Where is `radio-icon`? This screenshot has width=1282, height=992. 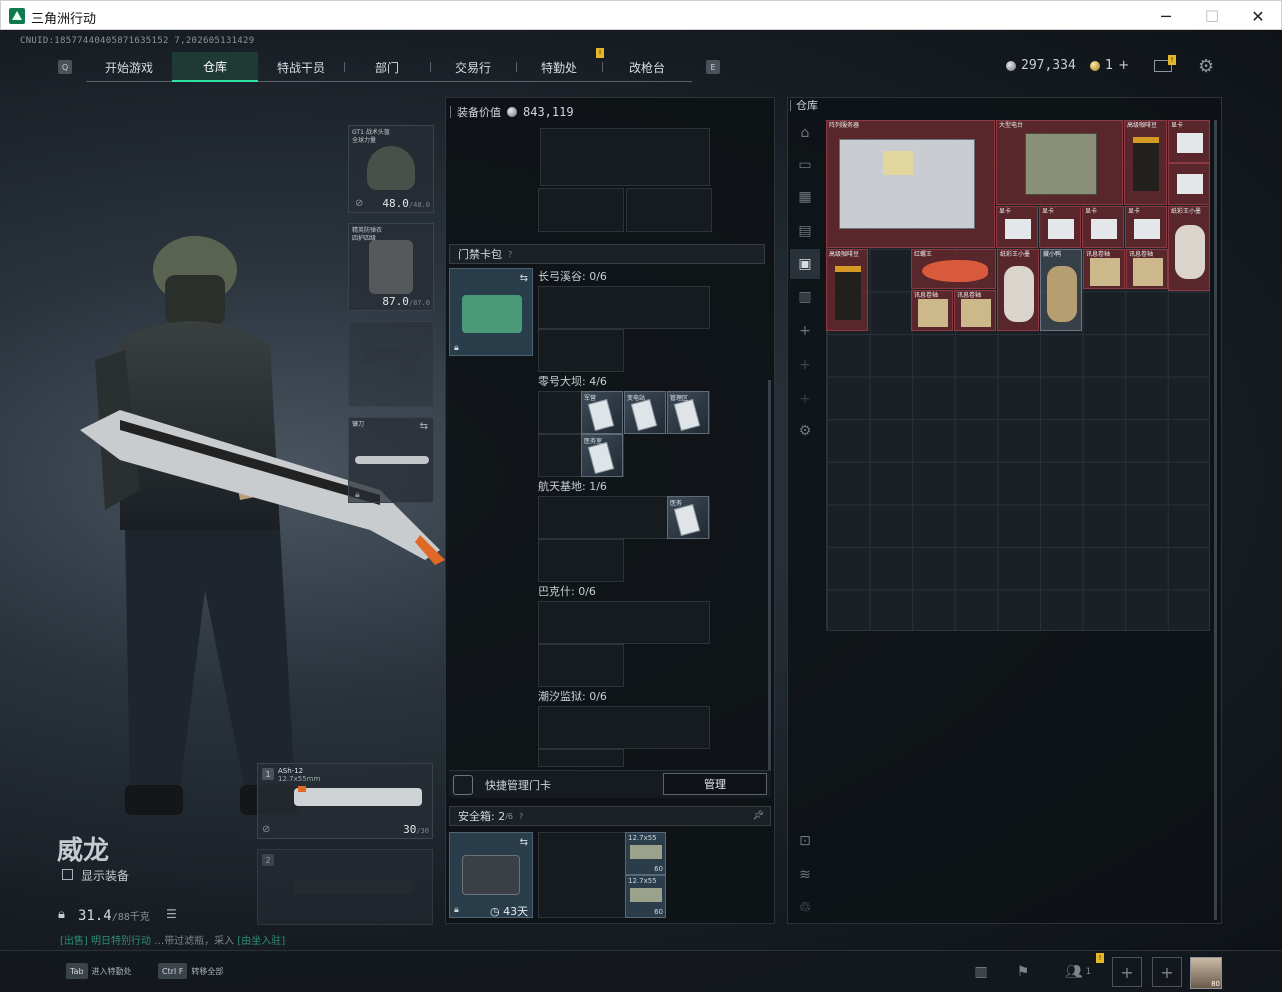 radio-icon is located at coordinates (1061, 164).